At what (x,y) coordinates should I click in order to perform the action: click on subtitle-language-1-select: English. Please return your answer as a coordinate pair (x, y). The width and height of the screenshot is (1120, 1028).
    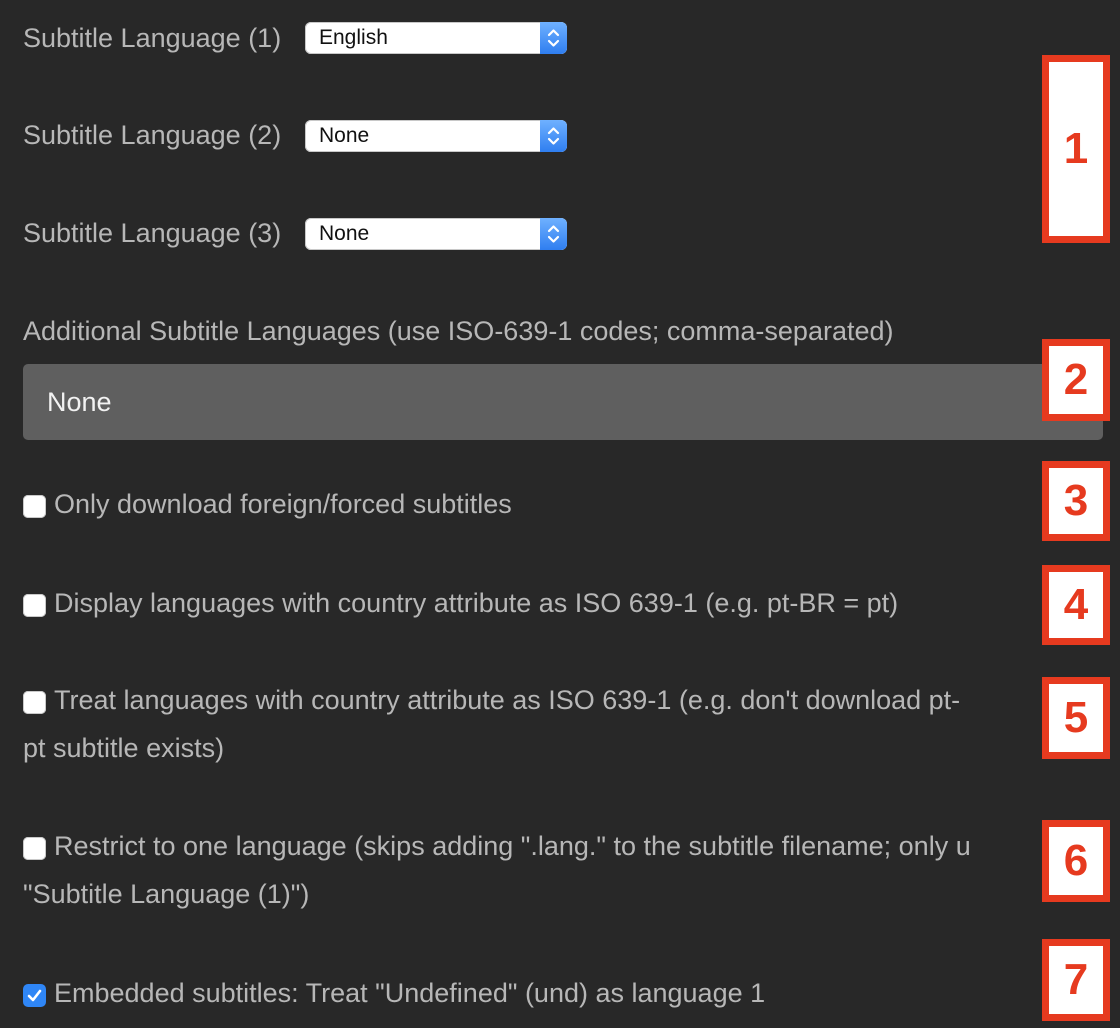
    Looking at the image, I should click on (436, 38).